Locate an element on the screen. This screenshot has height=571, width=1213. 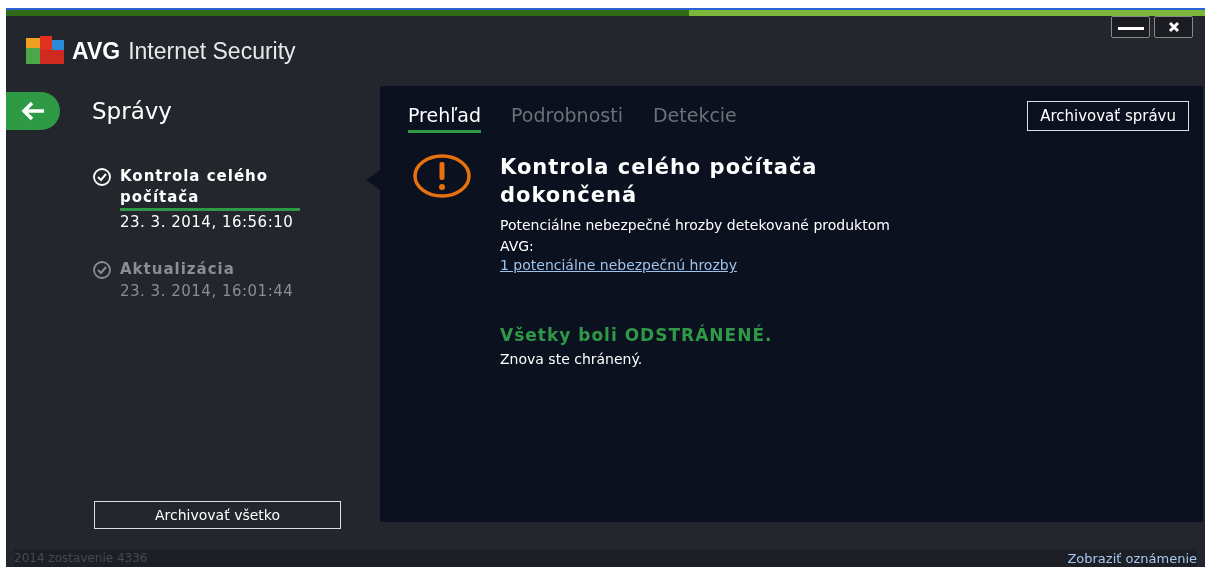
report-item: Aktualizácia 23. 3. 2014, 16:01:44 is located at coordinates (236, 279).